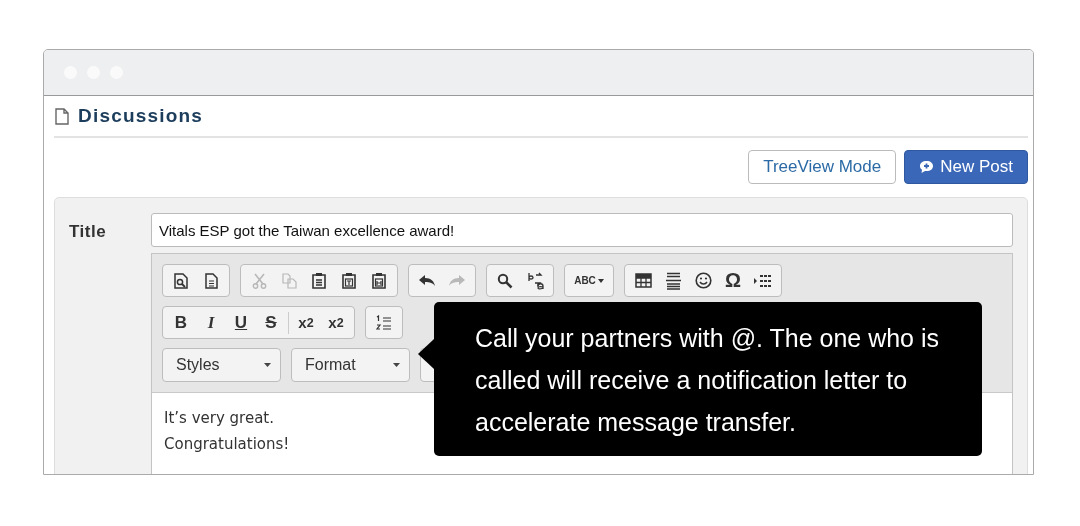  I want to click on toolbar-button: ABC, so click(589, 280).